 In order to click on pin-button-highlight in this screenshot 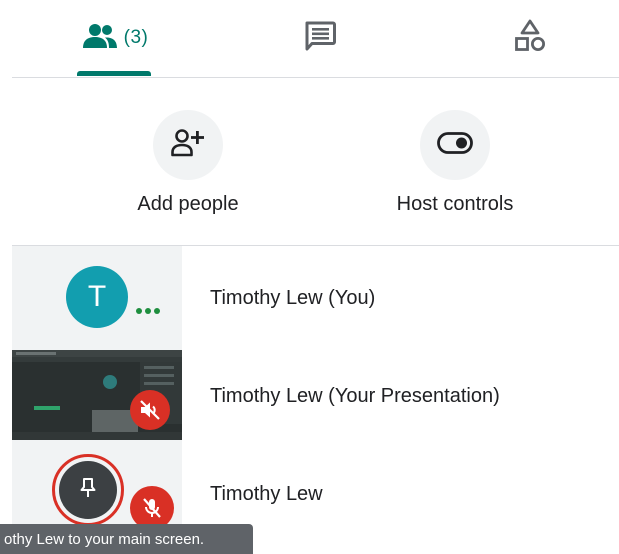, I will do `click(88, 490)`.